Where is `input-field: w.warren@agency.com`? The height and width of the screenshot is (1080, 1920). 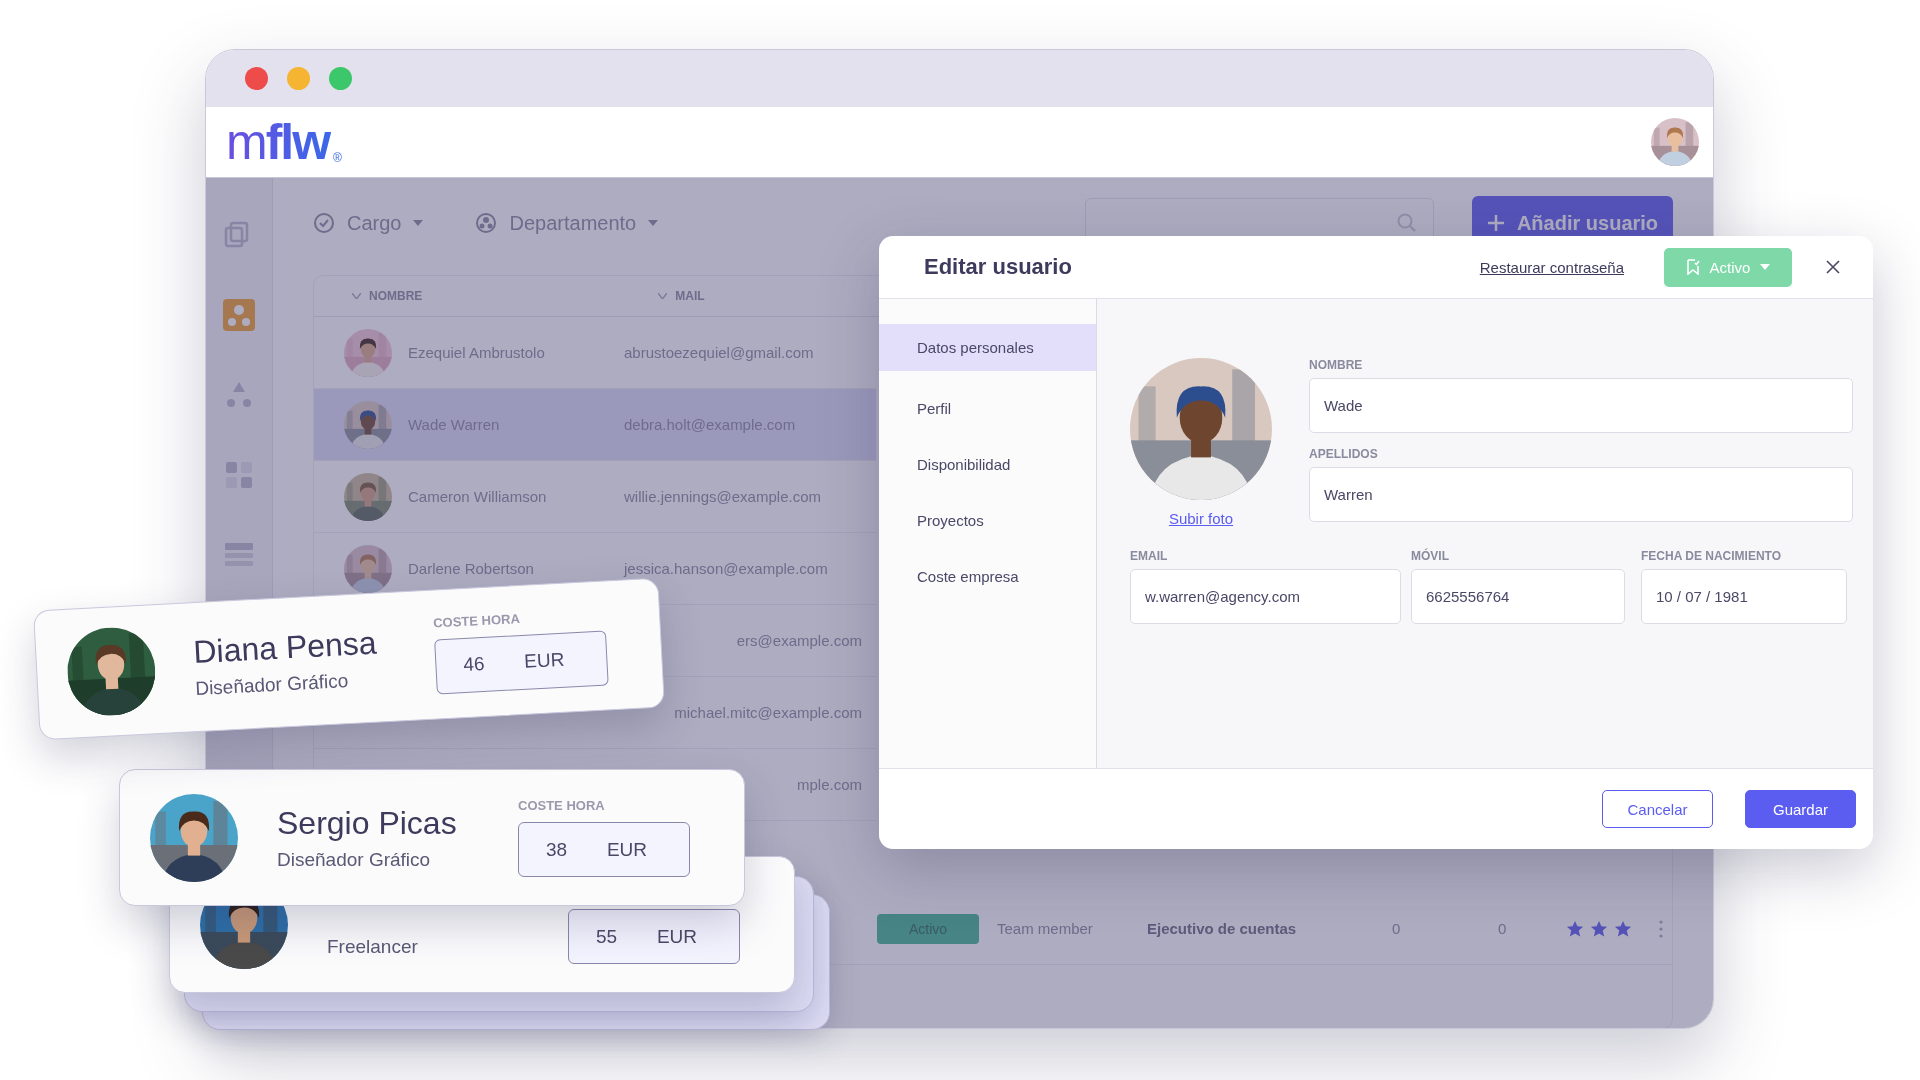
input-field: w.warren@agency.com is located at coordinates (1265, 596).